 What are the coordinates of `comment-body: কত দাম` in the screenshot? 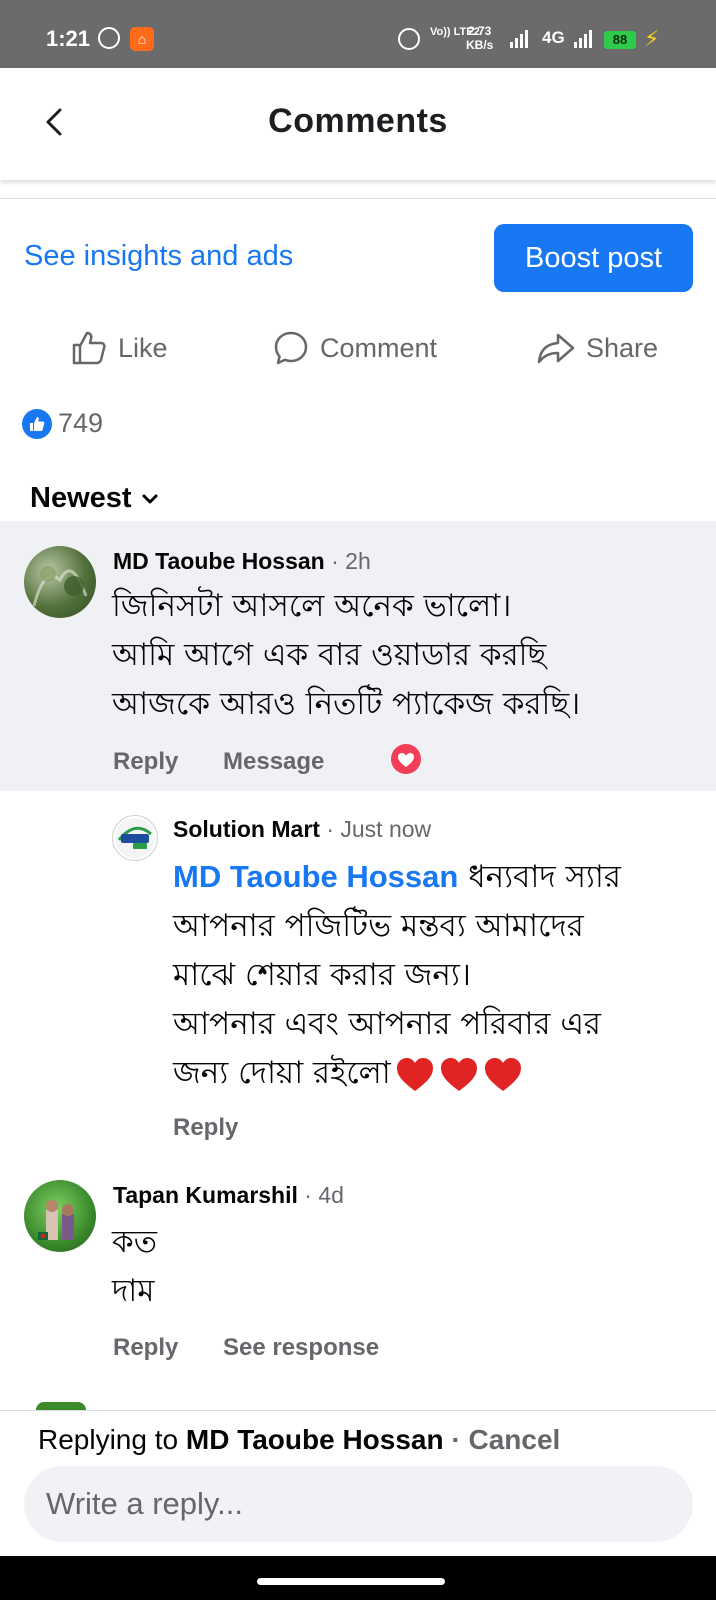 It's located at (134, 1267).